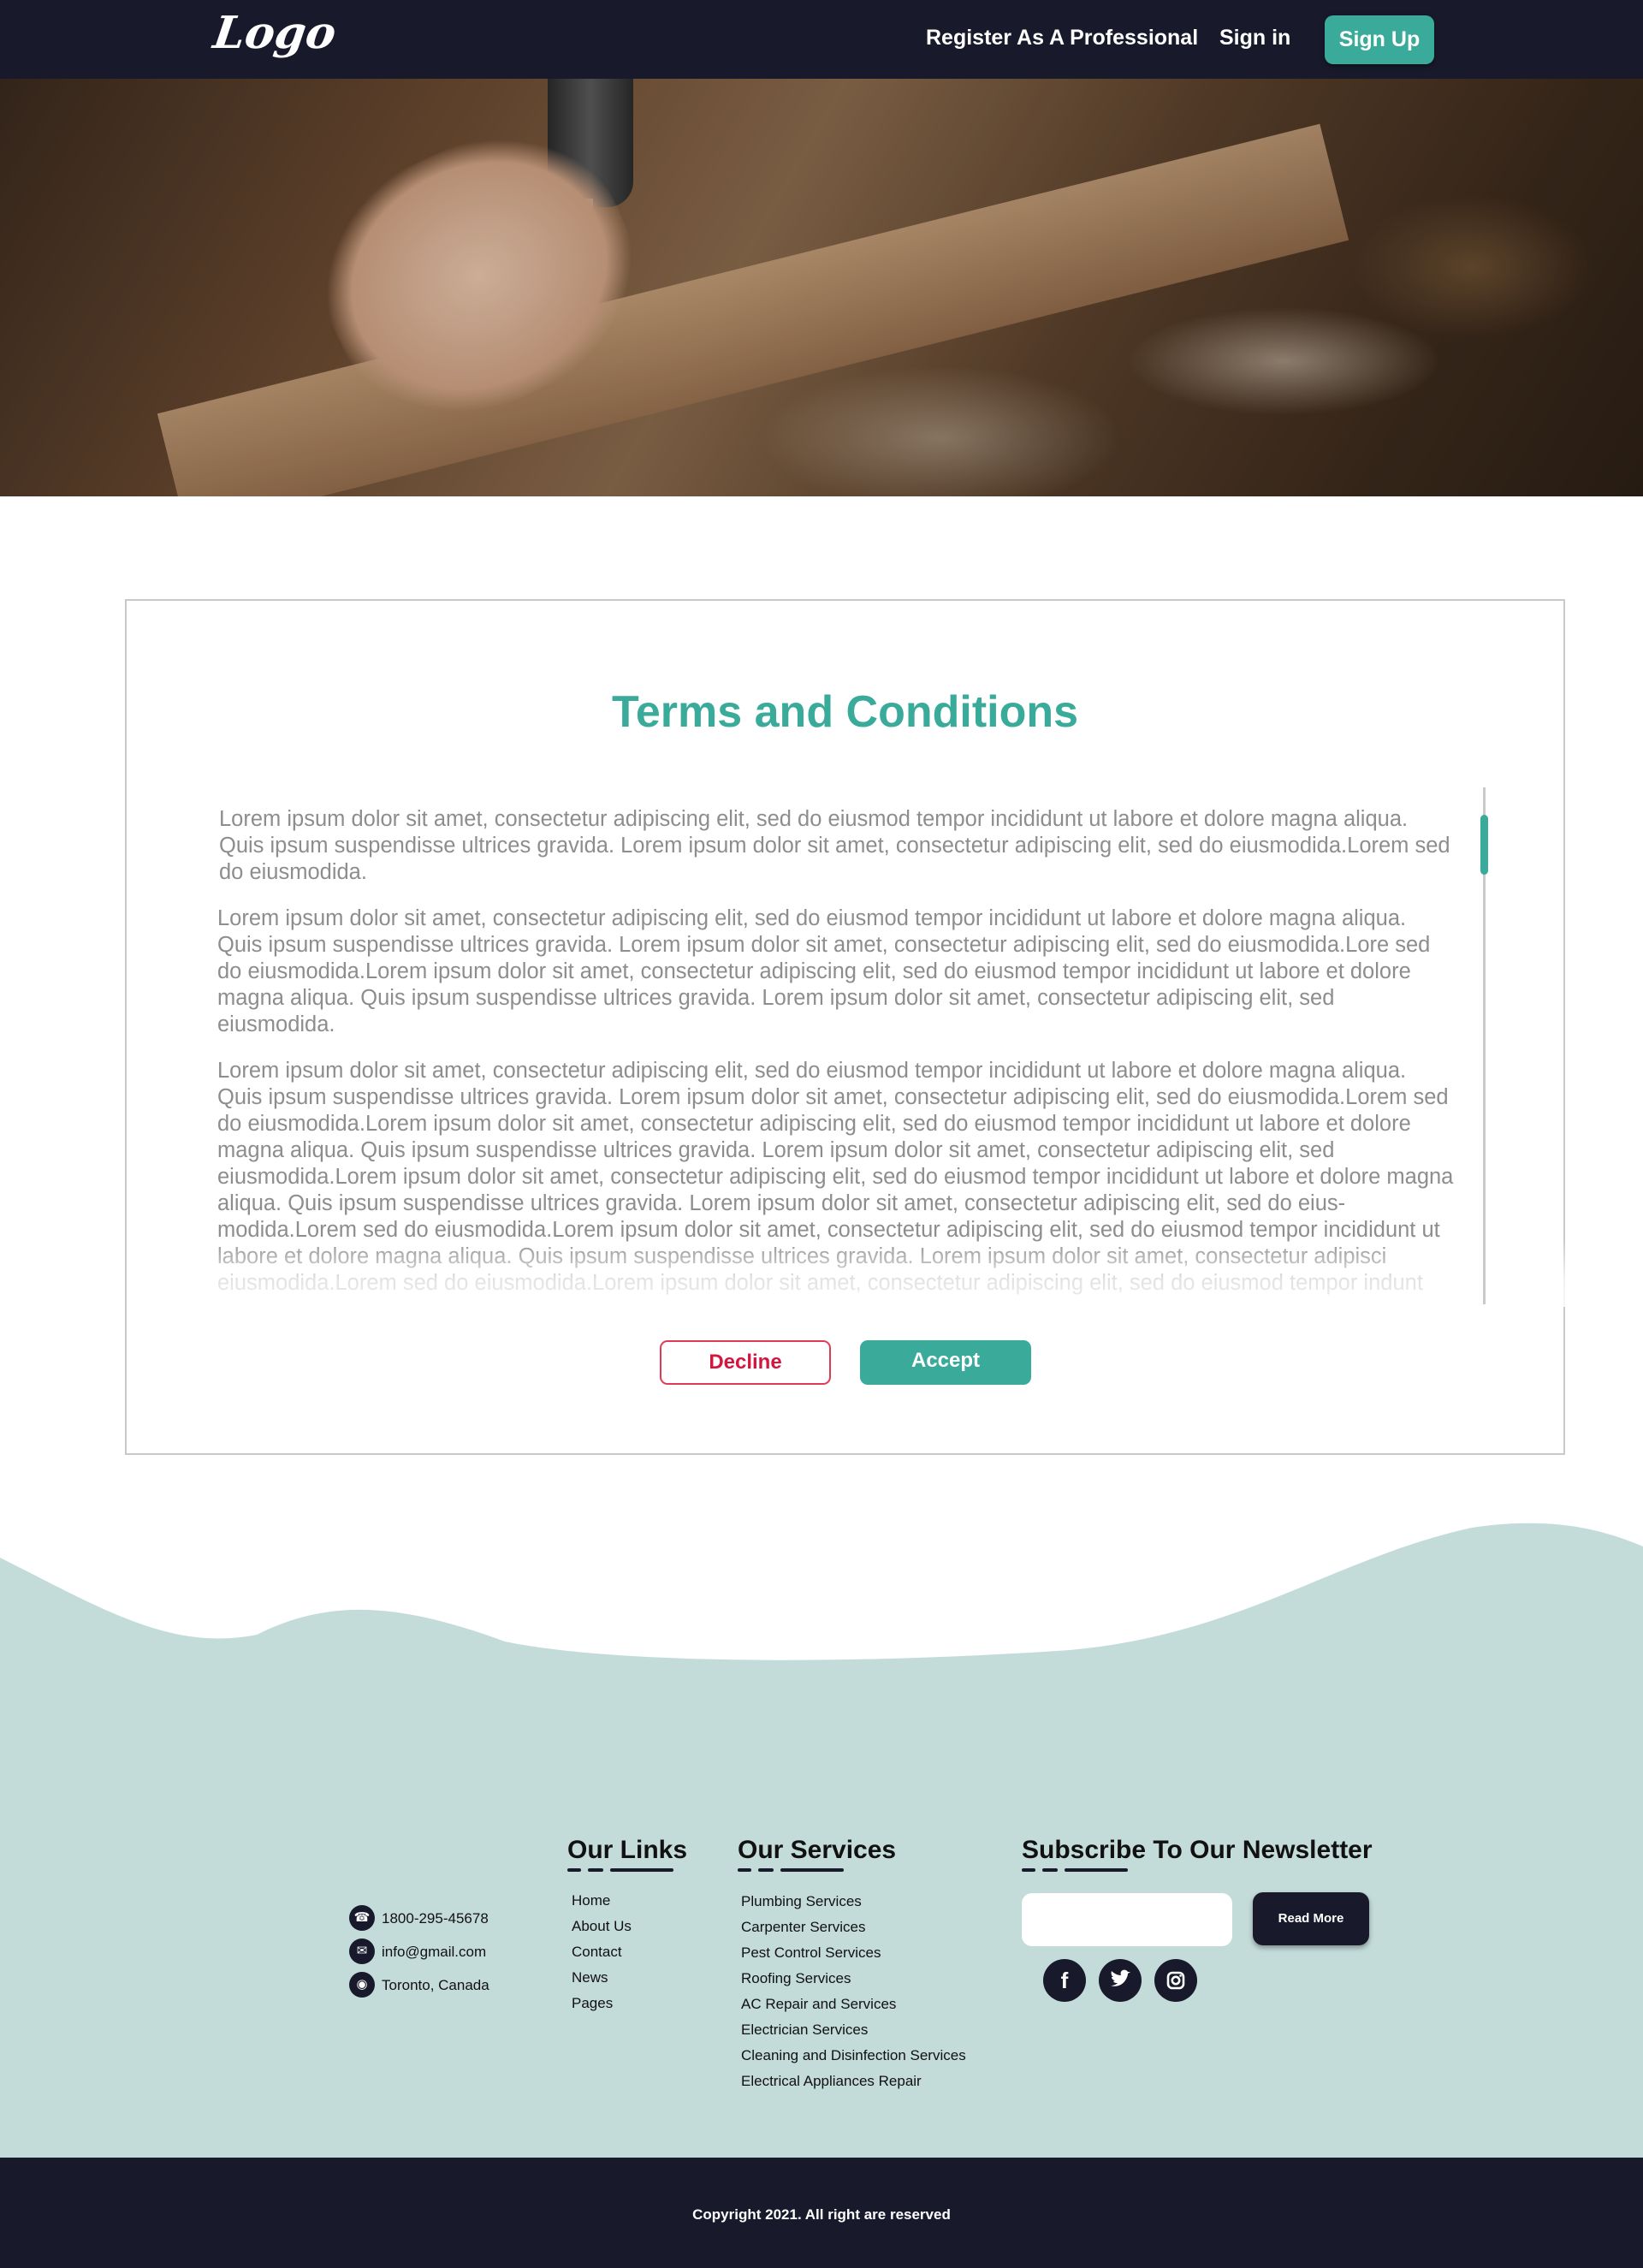 This screenshot has width=1643, height=2268. I want to click on links-heading: Our Links, so click(627, 1850).